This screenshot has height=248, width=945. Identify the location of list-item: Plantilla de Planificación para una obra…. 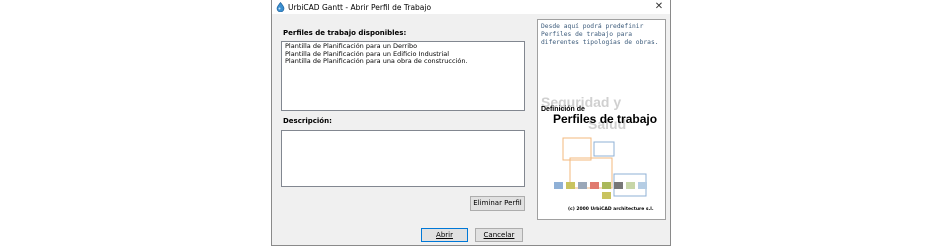
(403, 62).